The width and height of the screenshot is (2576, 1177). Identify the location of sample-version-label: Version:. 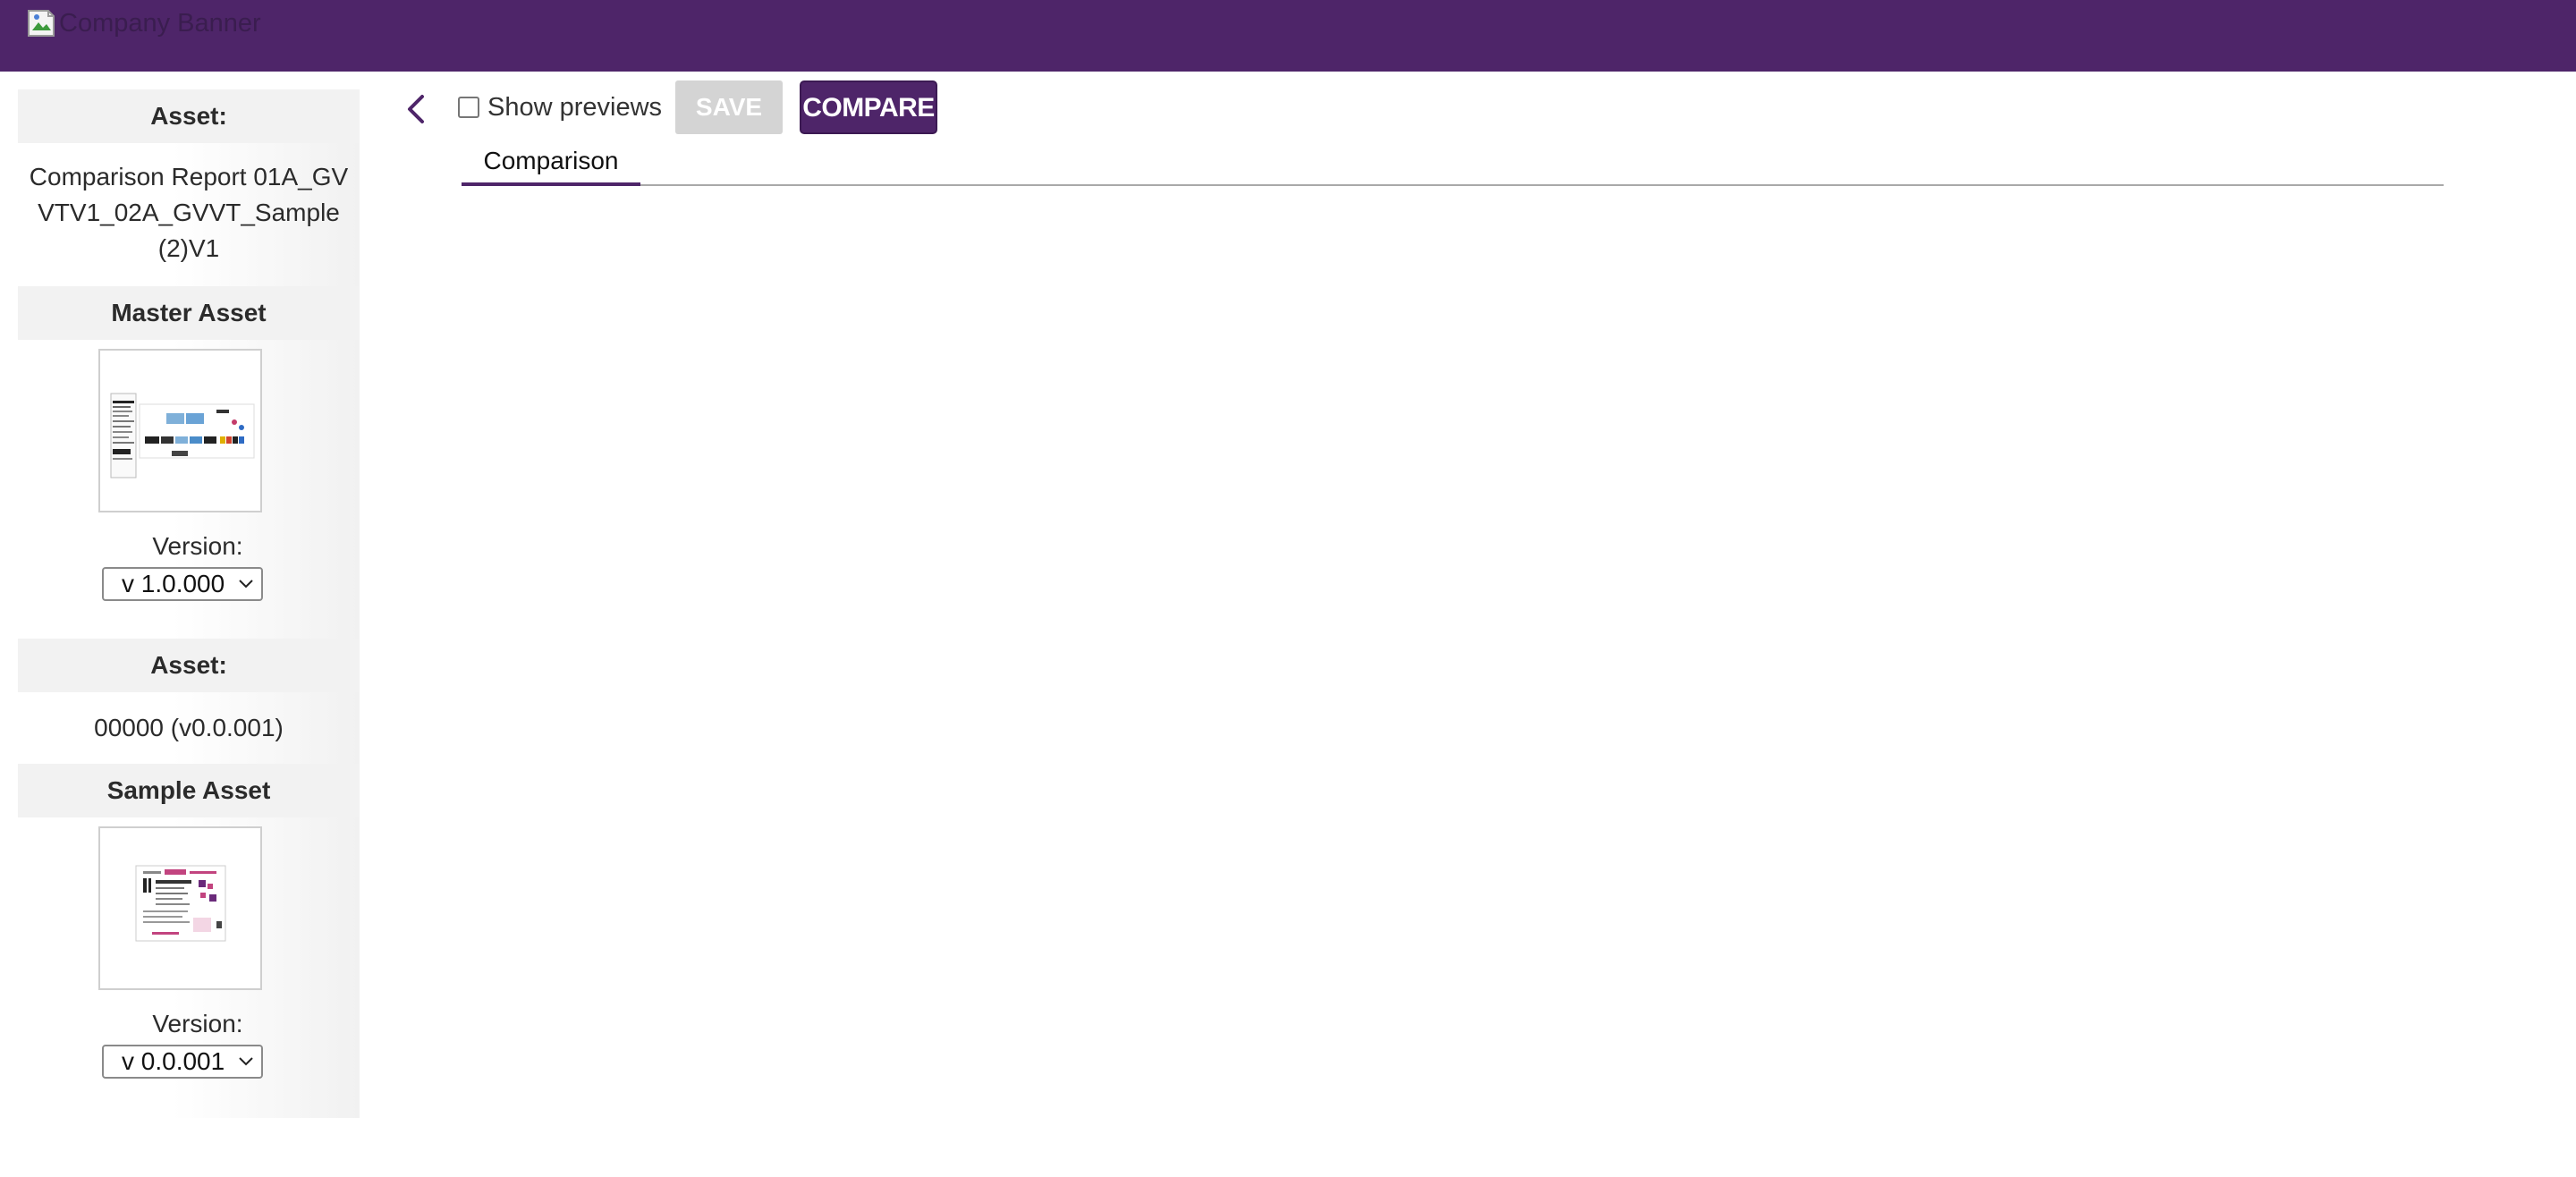
(197, 1023).